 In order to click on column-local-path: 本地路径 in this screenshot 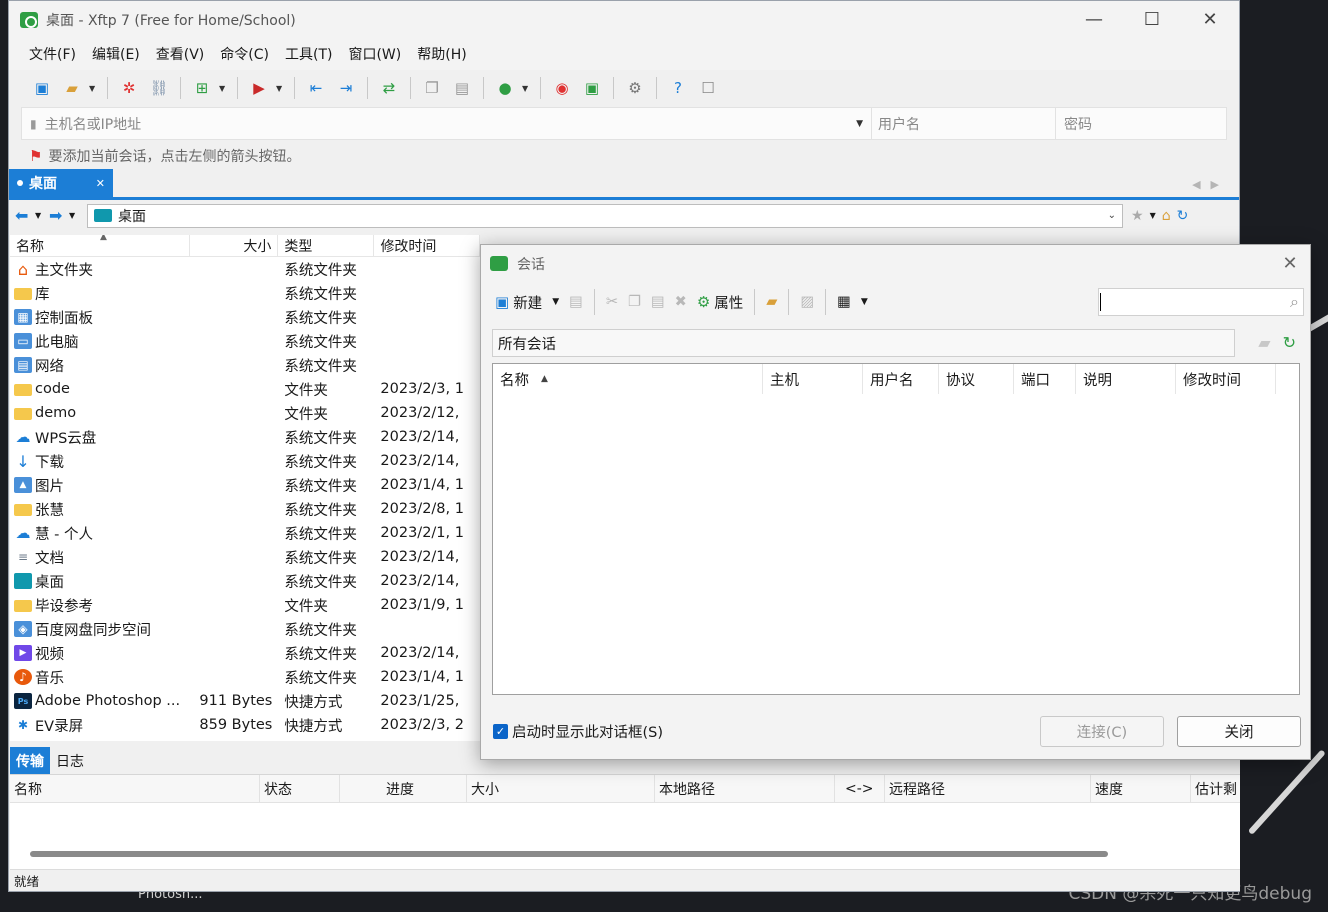, I will do `click(745, 788)`.